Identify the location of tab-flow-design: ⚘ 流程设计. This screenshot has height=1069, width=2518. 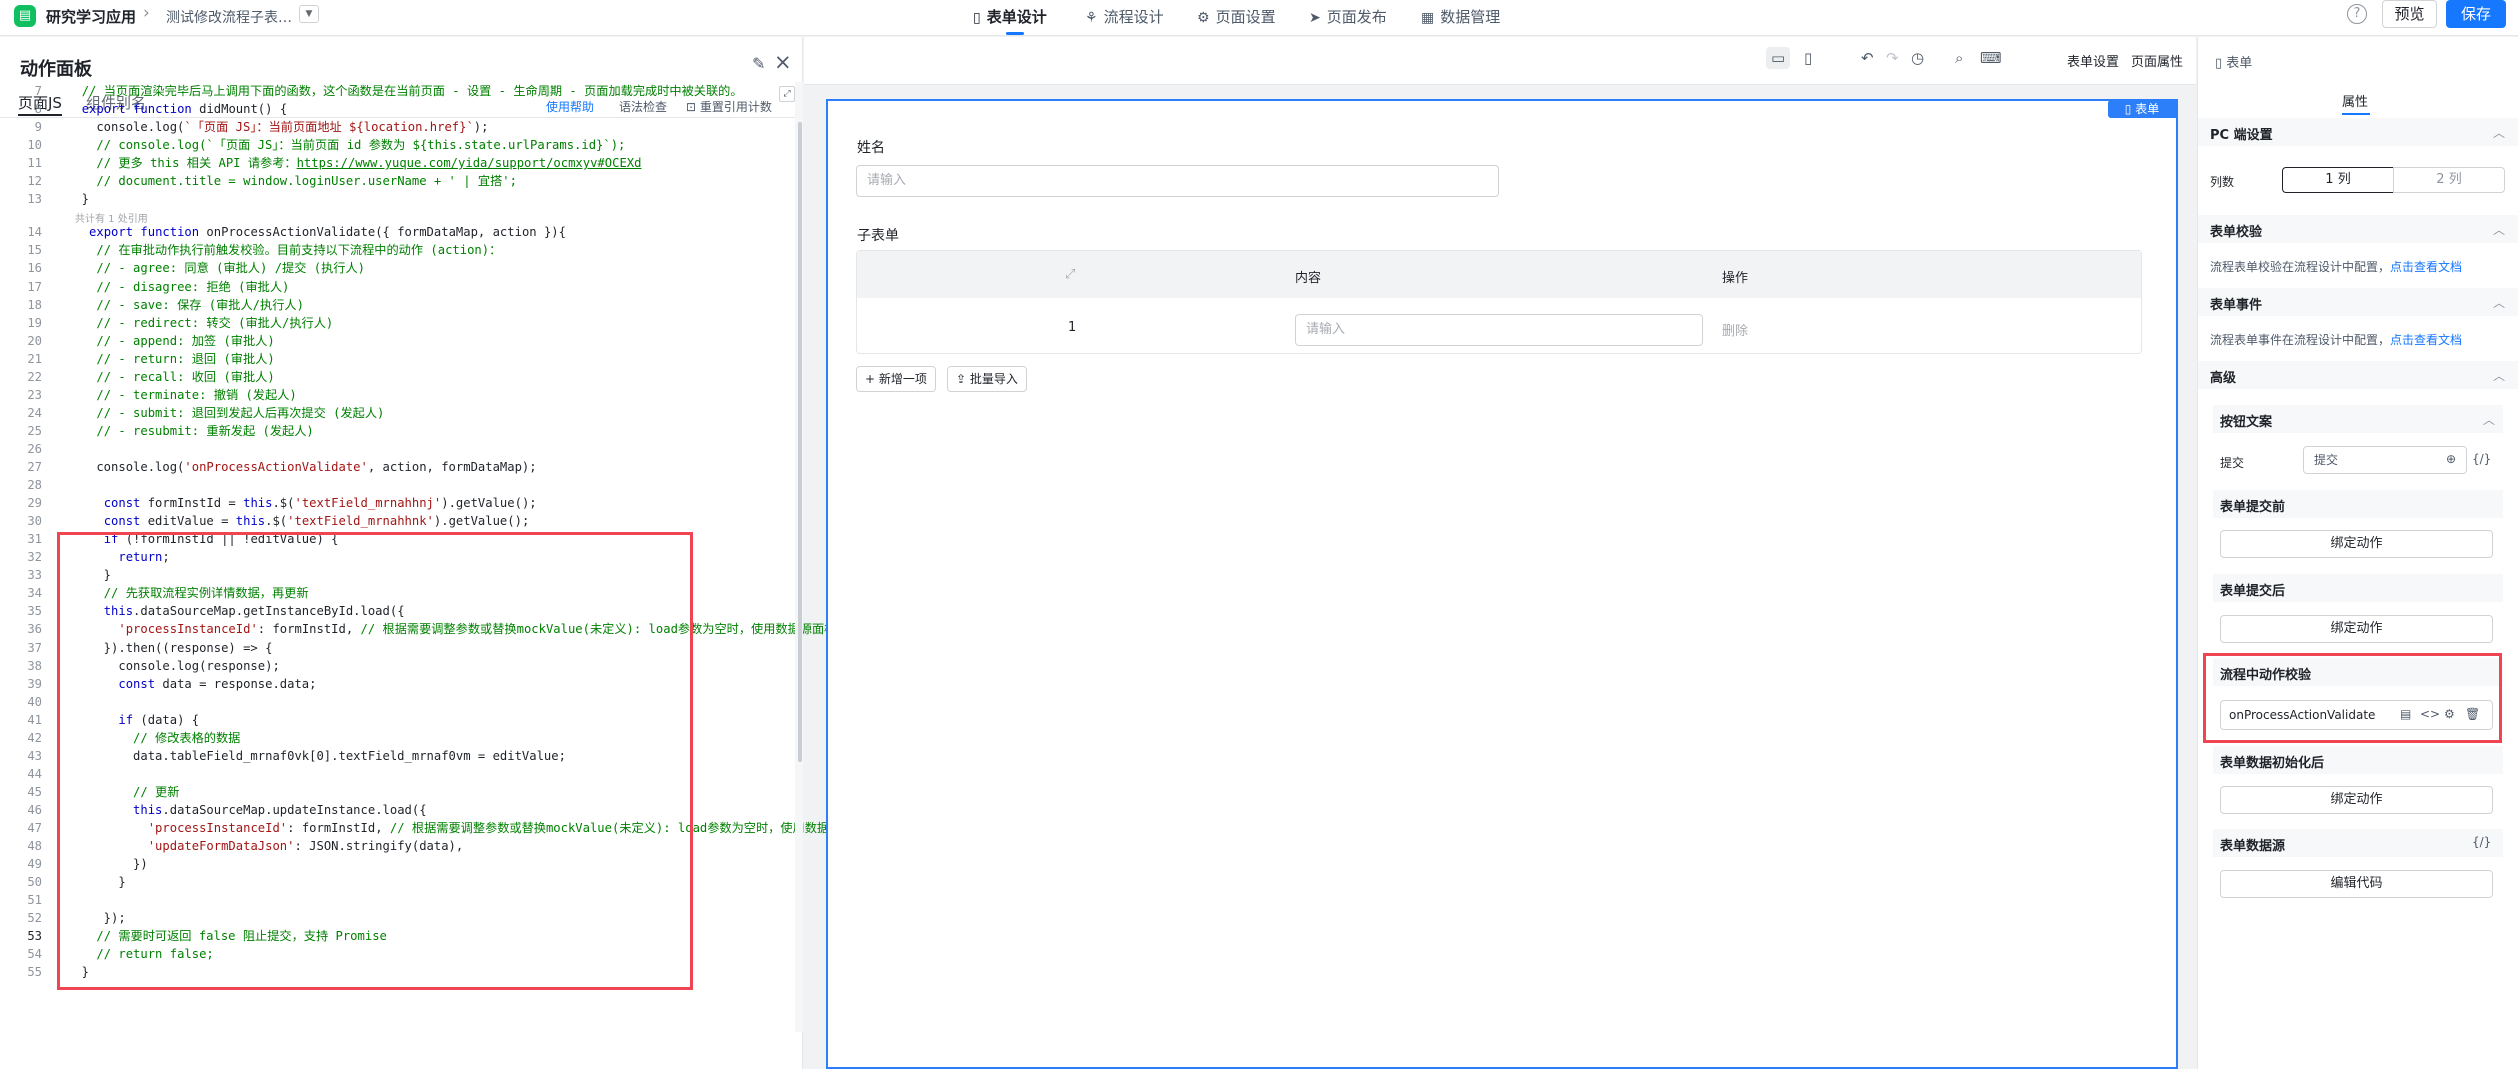
(1124, 16).